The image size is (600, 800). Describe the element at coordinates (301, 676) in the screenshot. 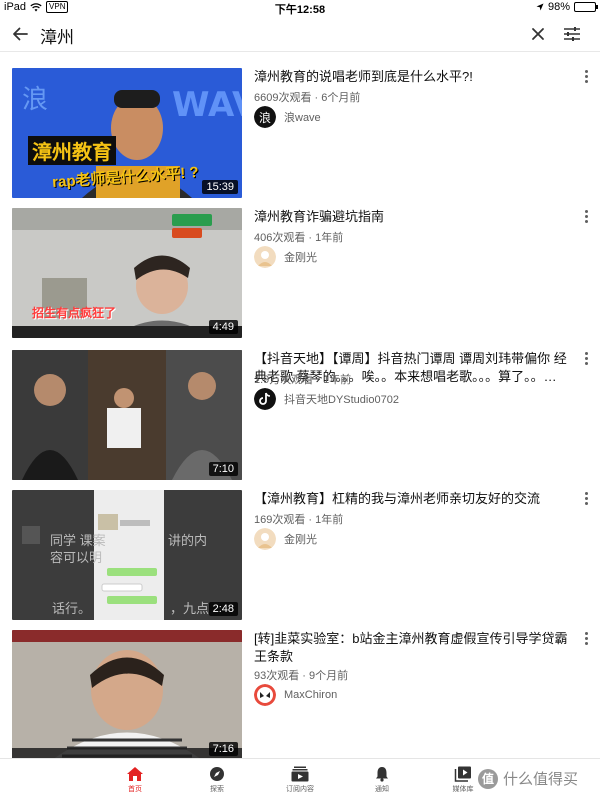

I see `video-meta: 93次观看 · 9个月前` at that location.